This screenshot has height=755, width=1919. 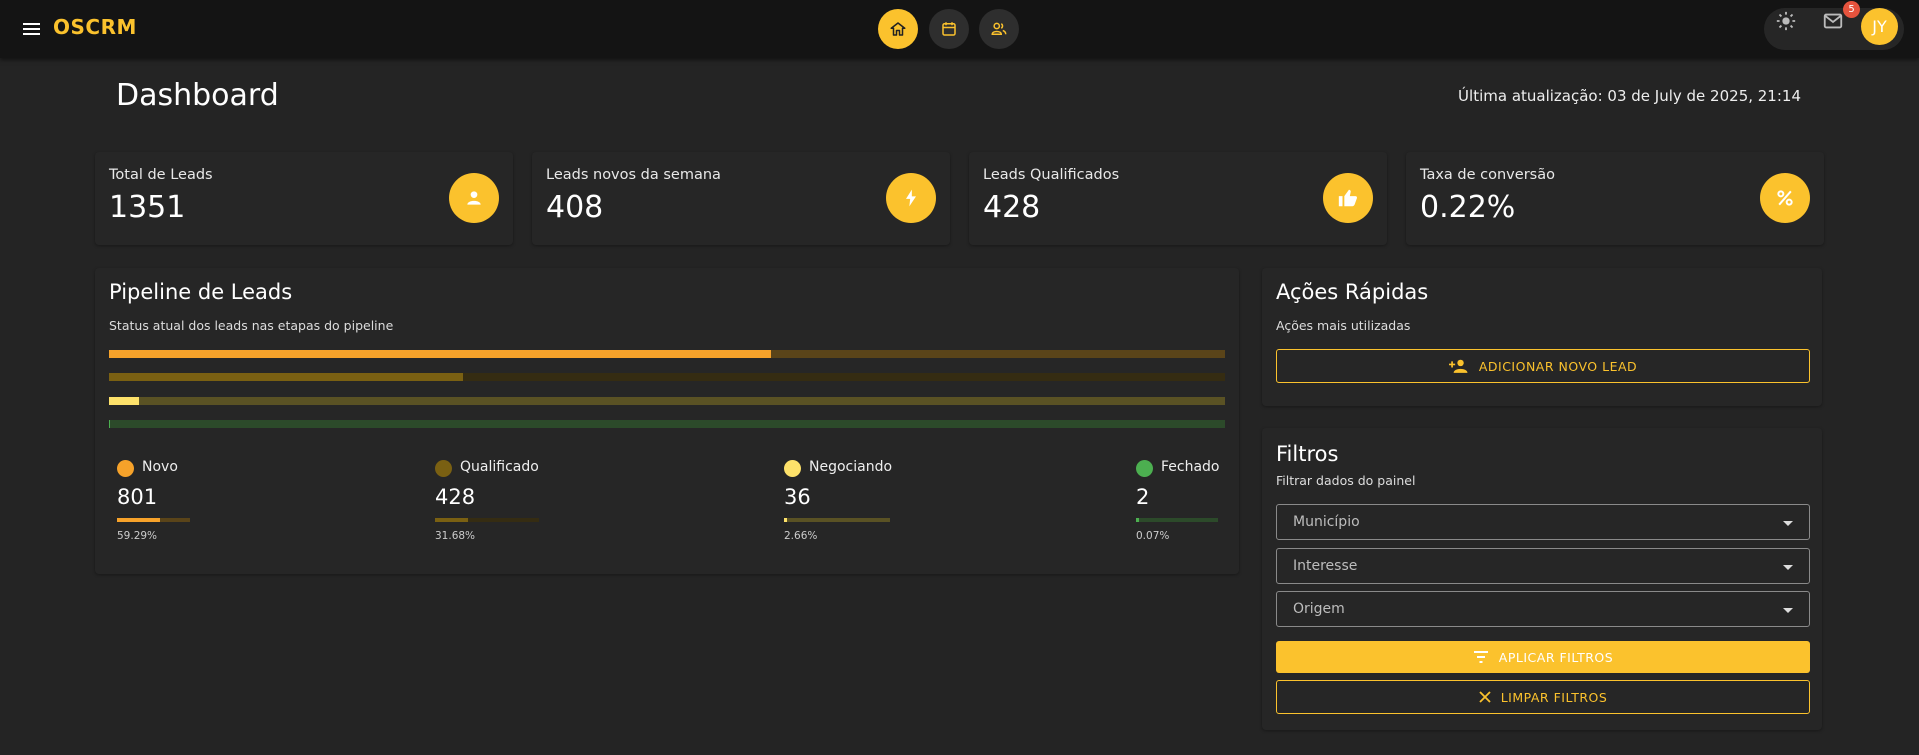 I want to click on pipeline-bar-negociando, so click(x=667, y=401).